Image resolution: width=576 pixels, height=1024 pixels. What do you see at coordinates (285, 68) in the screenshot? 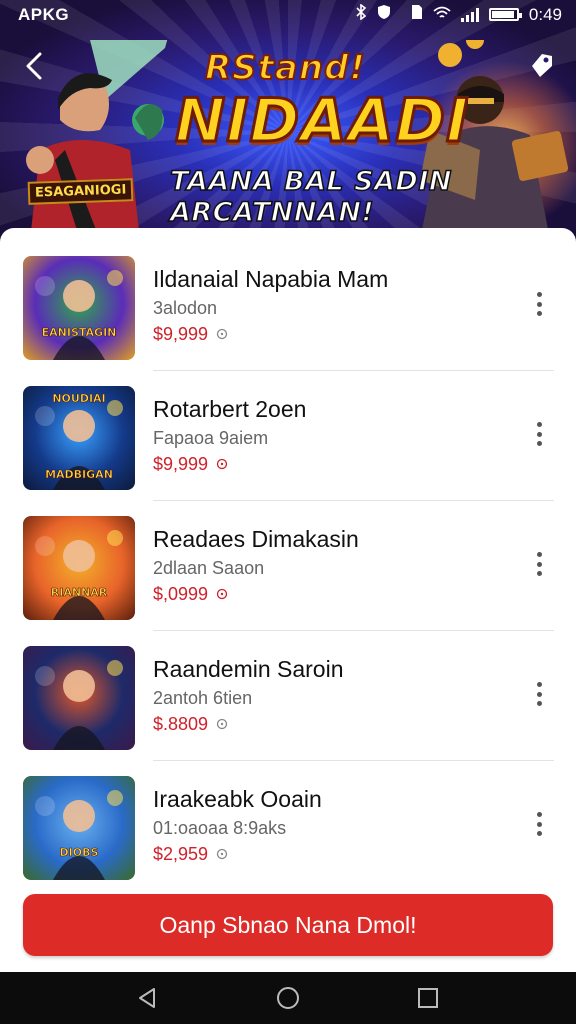
I see `game-logo-top: RStand!` at bounding box center [285, 68].